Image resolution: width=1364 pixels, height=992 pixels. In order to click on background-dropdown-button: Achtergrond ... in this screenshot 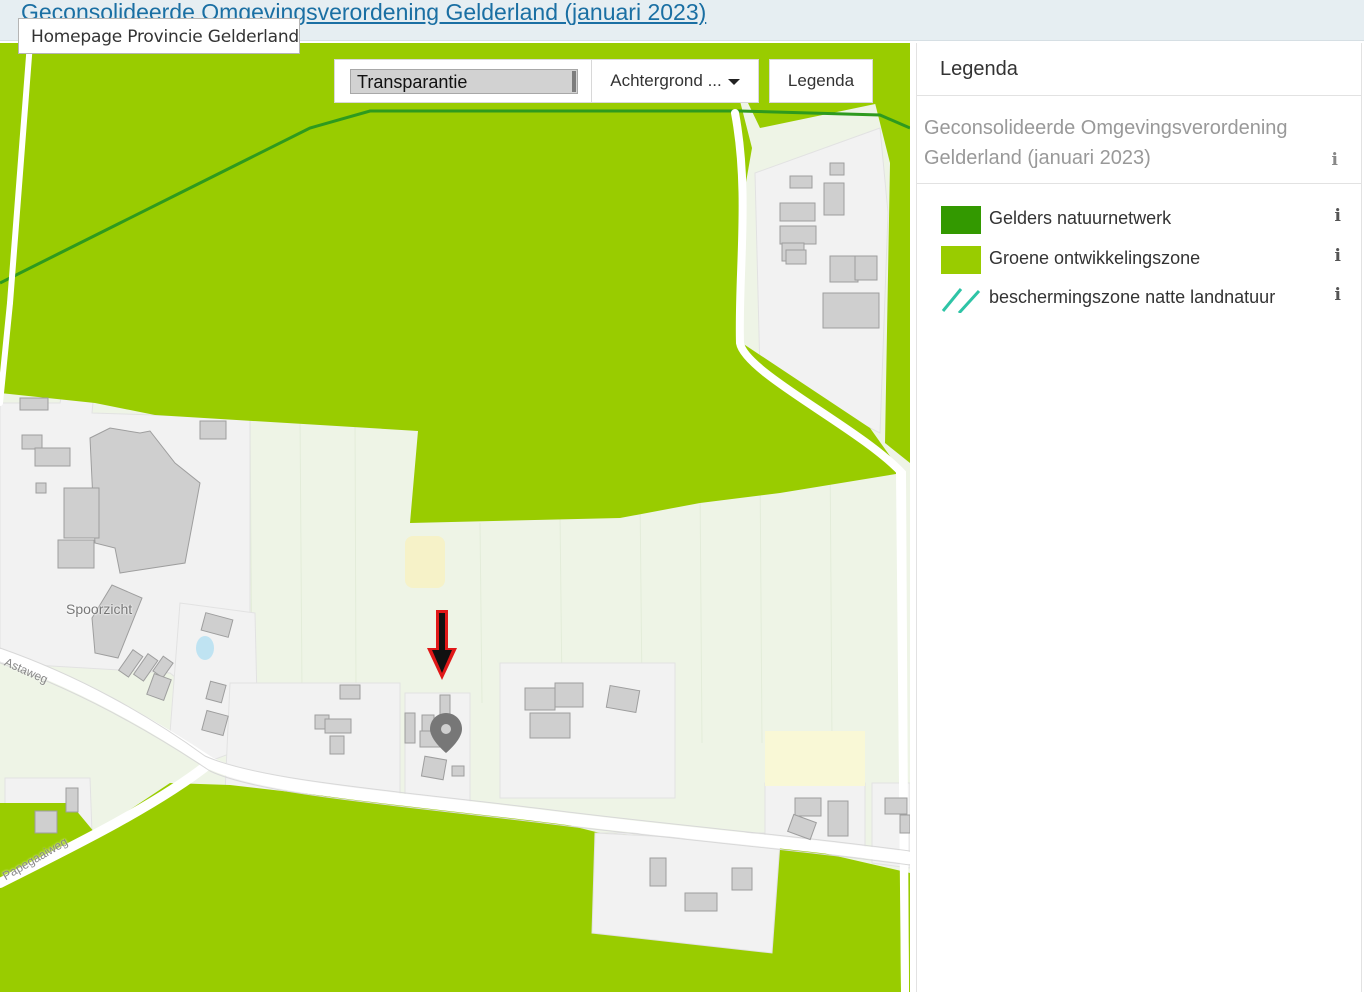, I will do `click(675, 81)`.